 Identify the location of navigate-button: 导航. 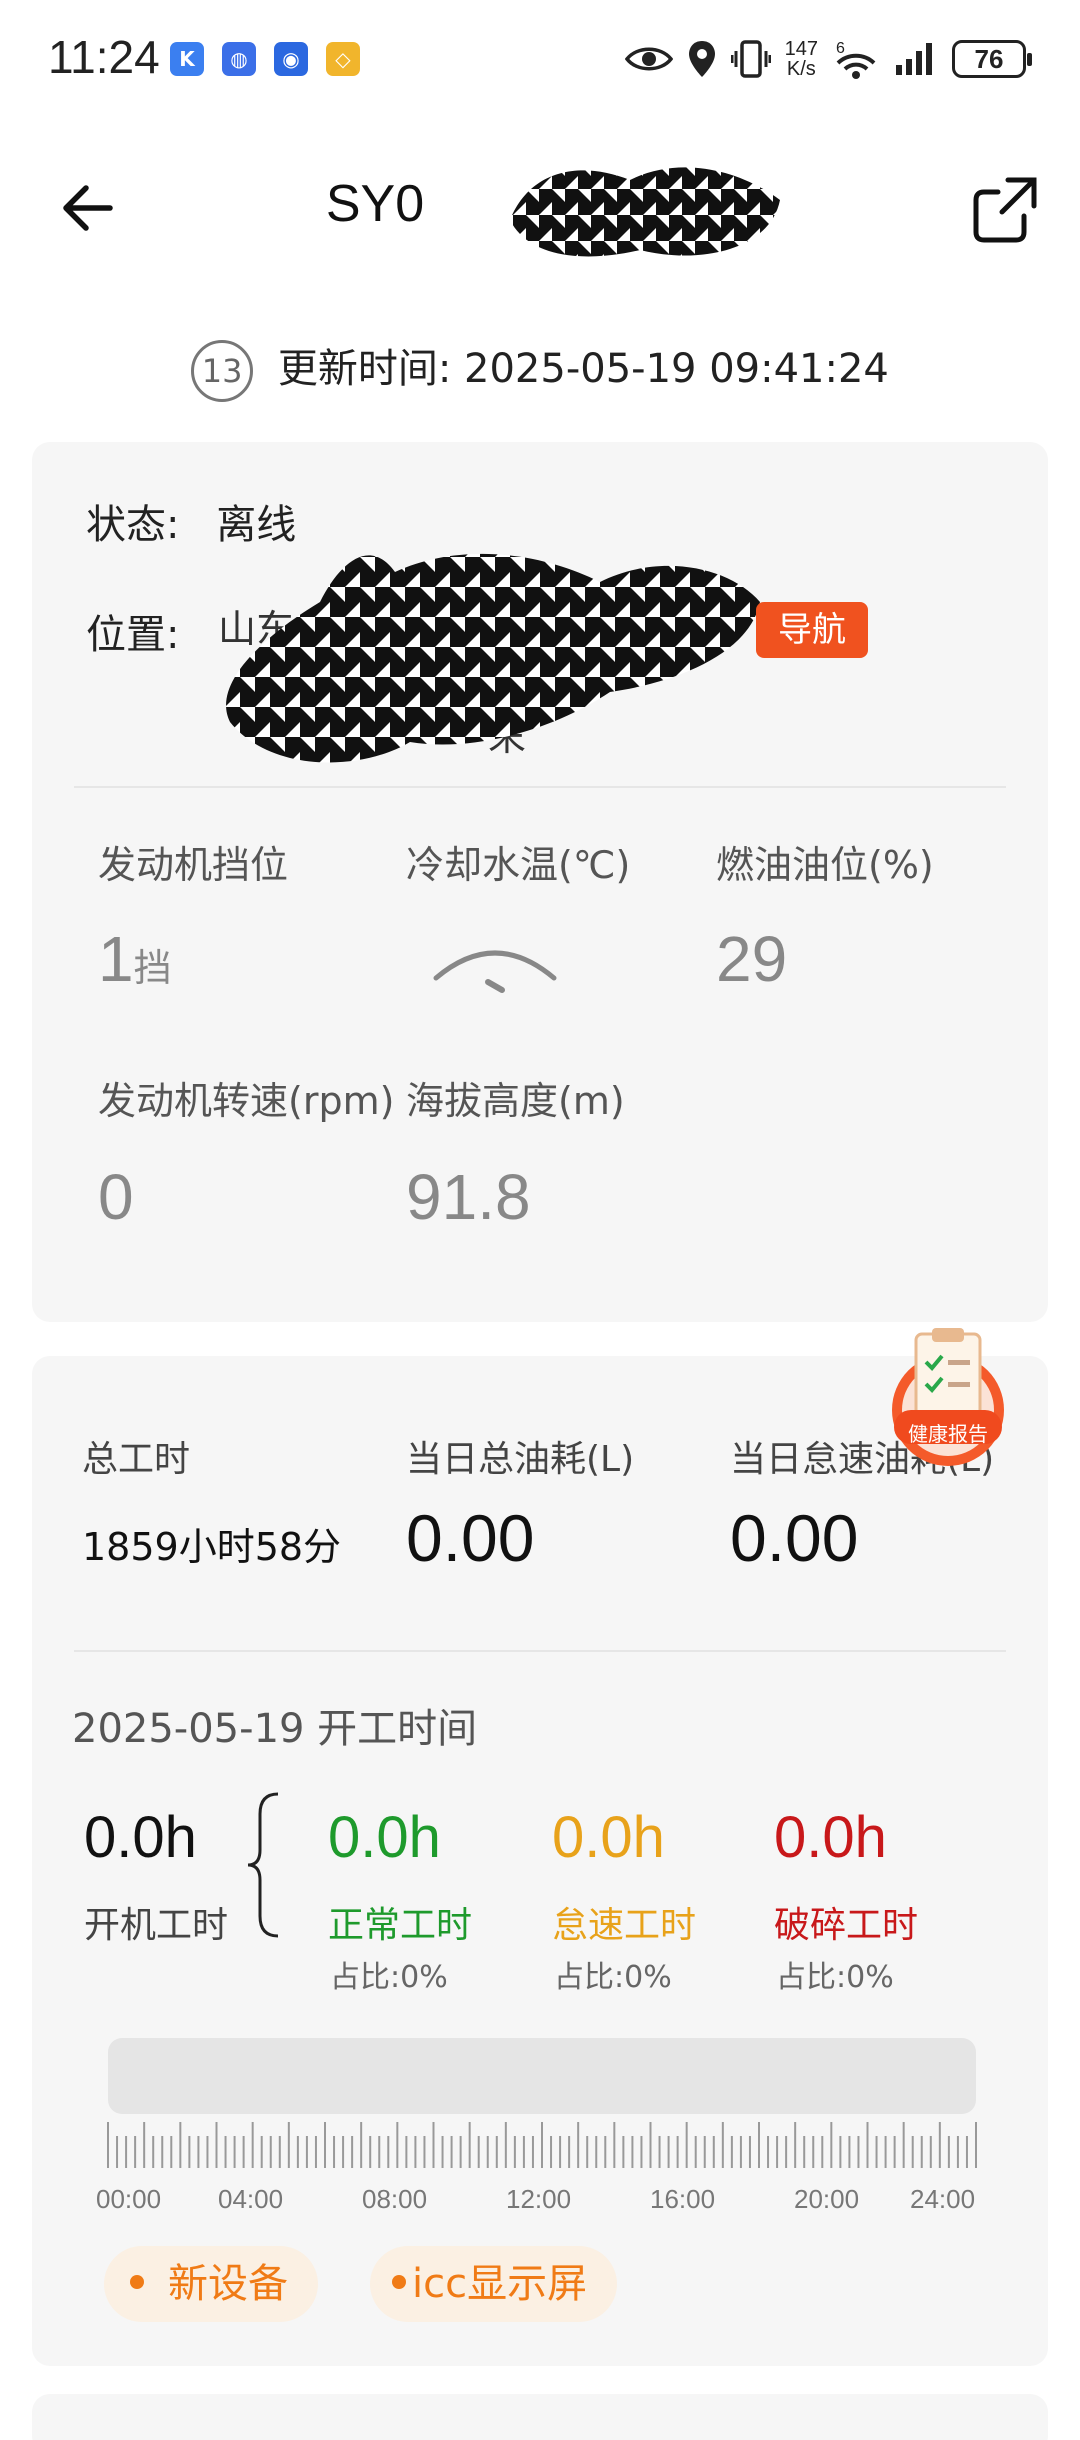
(812, 630).